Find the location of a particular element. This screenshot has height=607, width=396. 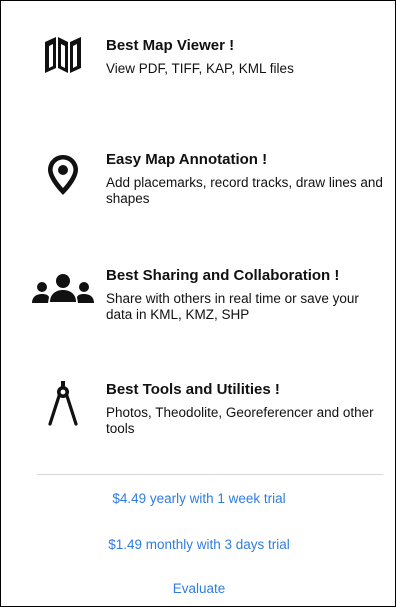

feature-title: Easy Map Annotation ! is located at coordinates (187, 159).